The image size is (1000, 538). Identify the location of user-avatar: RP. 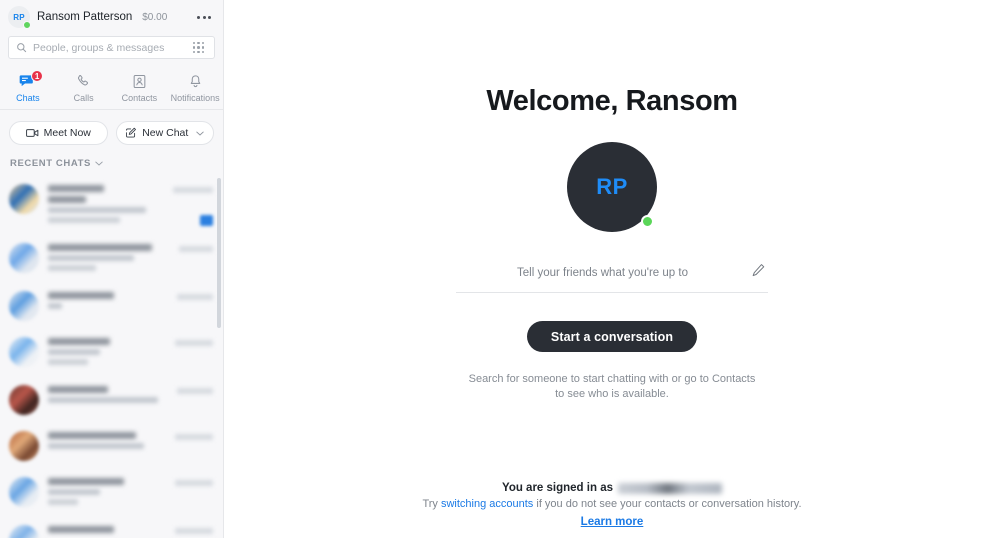
(19, 17).